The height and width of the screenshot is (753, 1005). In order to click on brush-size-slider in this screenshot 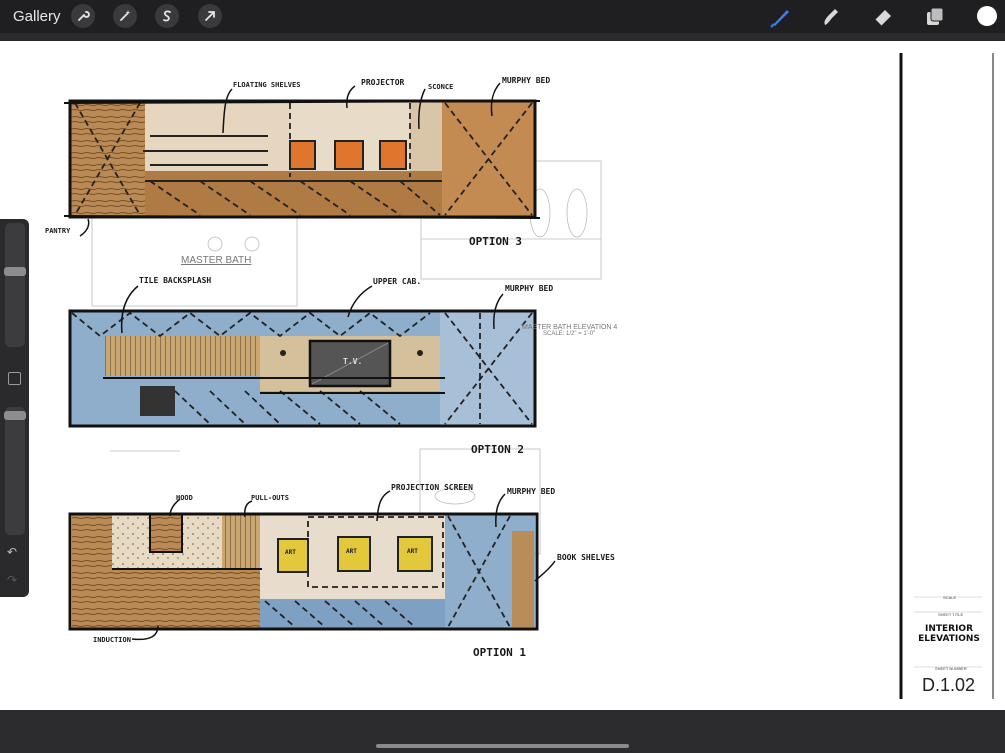, I will do `click(15, 285)`.